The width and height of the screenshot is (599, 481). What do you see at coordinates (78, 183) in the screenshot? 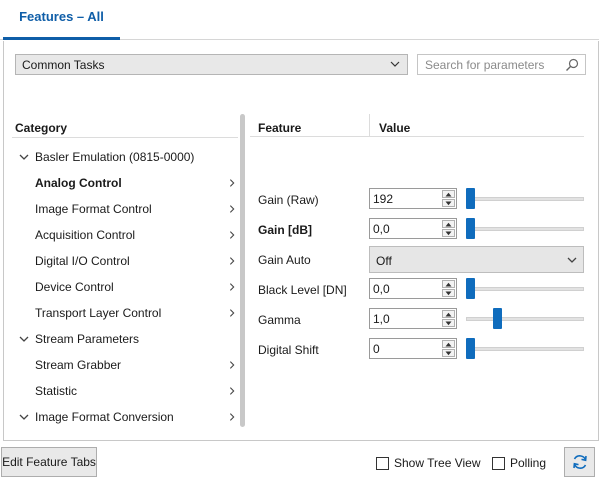
I see `tree-item-label: Analog Control` at bounding box center [78, 183].